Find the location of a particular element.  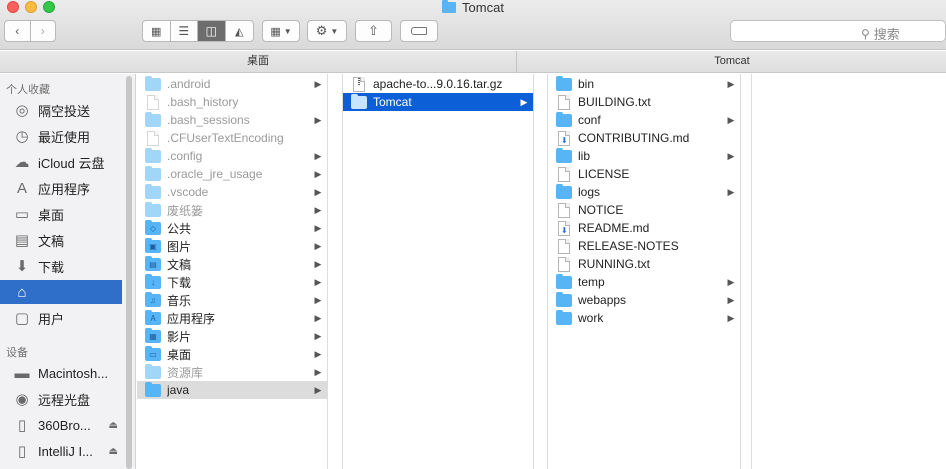

group-button: ▦ ▼ is located at coordinates (281, 31).